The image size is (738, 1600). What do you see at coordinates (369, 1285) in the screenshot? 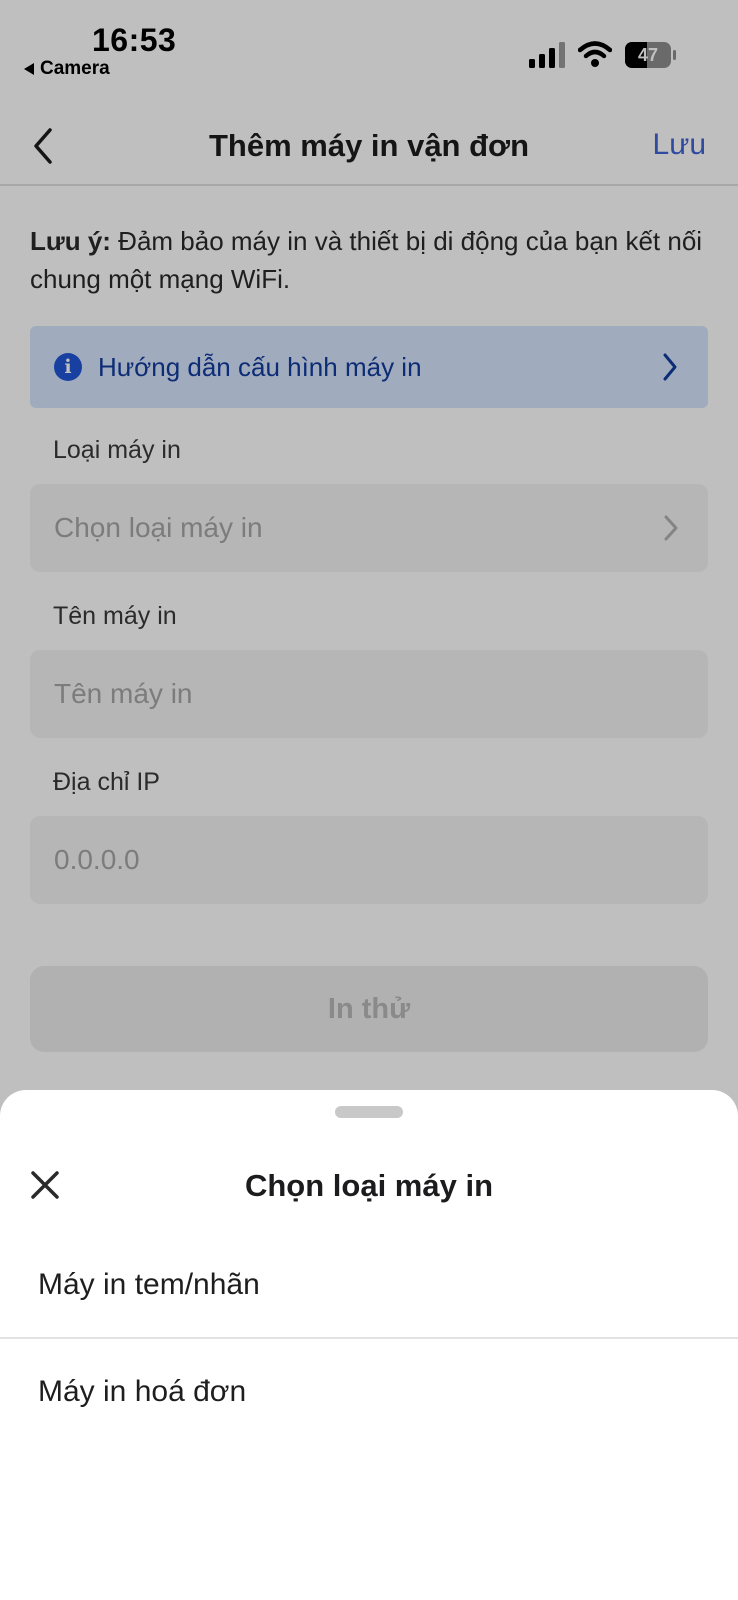
I see `option-label-printer: Máy in tem/nhãn` at bounding box center [369, 1285].